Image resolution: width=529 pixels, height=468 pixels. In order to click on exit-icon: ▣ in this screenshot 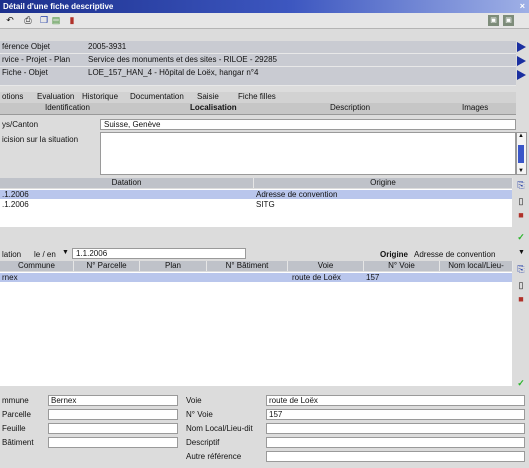, I will do `click(508, 20)`.